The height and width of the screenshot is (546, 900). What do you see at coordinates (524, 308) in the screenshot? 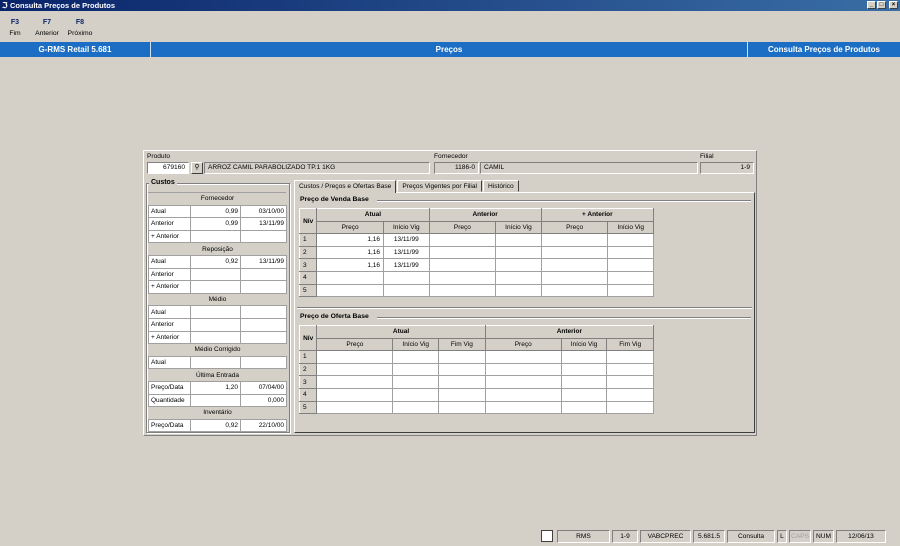
I see `separator` at bounding box center [524, 308].